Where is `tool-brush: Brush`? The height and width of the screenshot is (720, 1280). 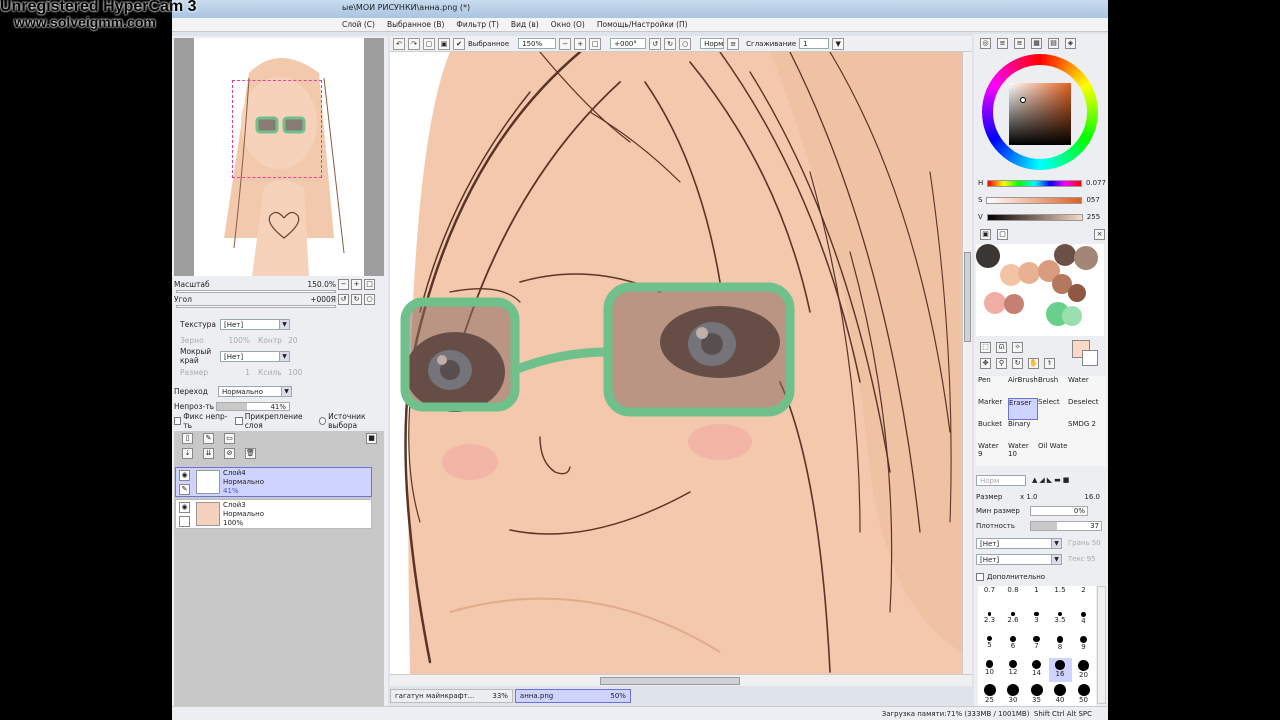 tool-brush: Brush is located at coordinates (1053, 387).